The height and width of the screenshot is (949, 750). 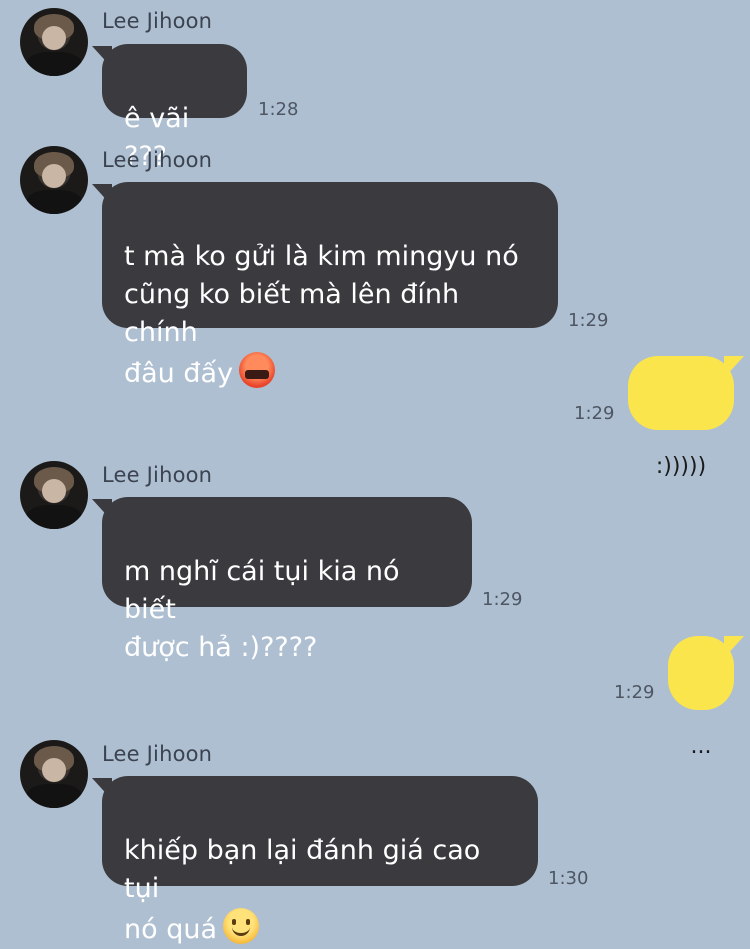 What do you see at coordinates (241, 926) in the screenshot?
I see `slightly-smiling-icon` at bounding box center [241, 926].